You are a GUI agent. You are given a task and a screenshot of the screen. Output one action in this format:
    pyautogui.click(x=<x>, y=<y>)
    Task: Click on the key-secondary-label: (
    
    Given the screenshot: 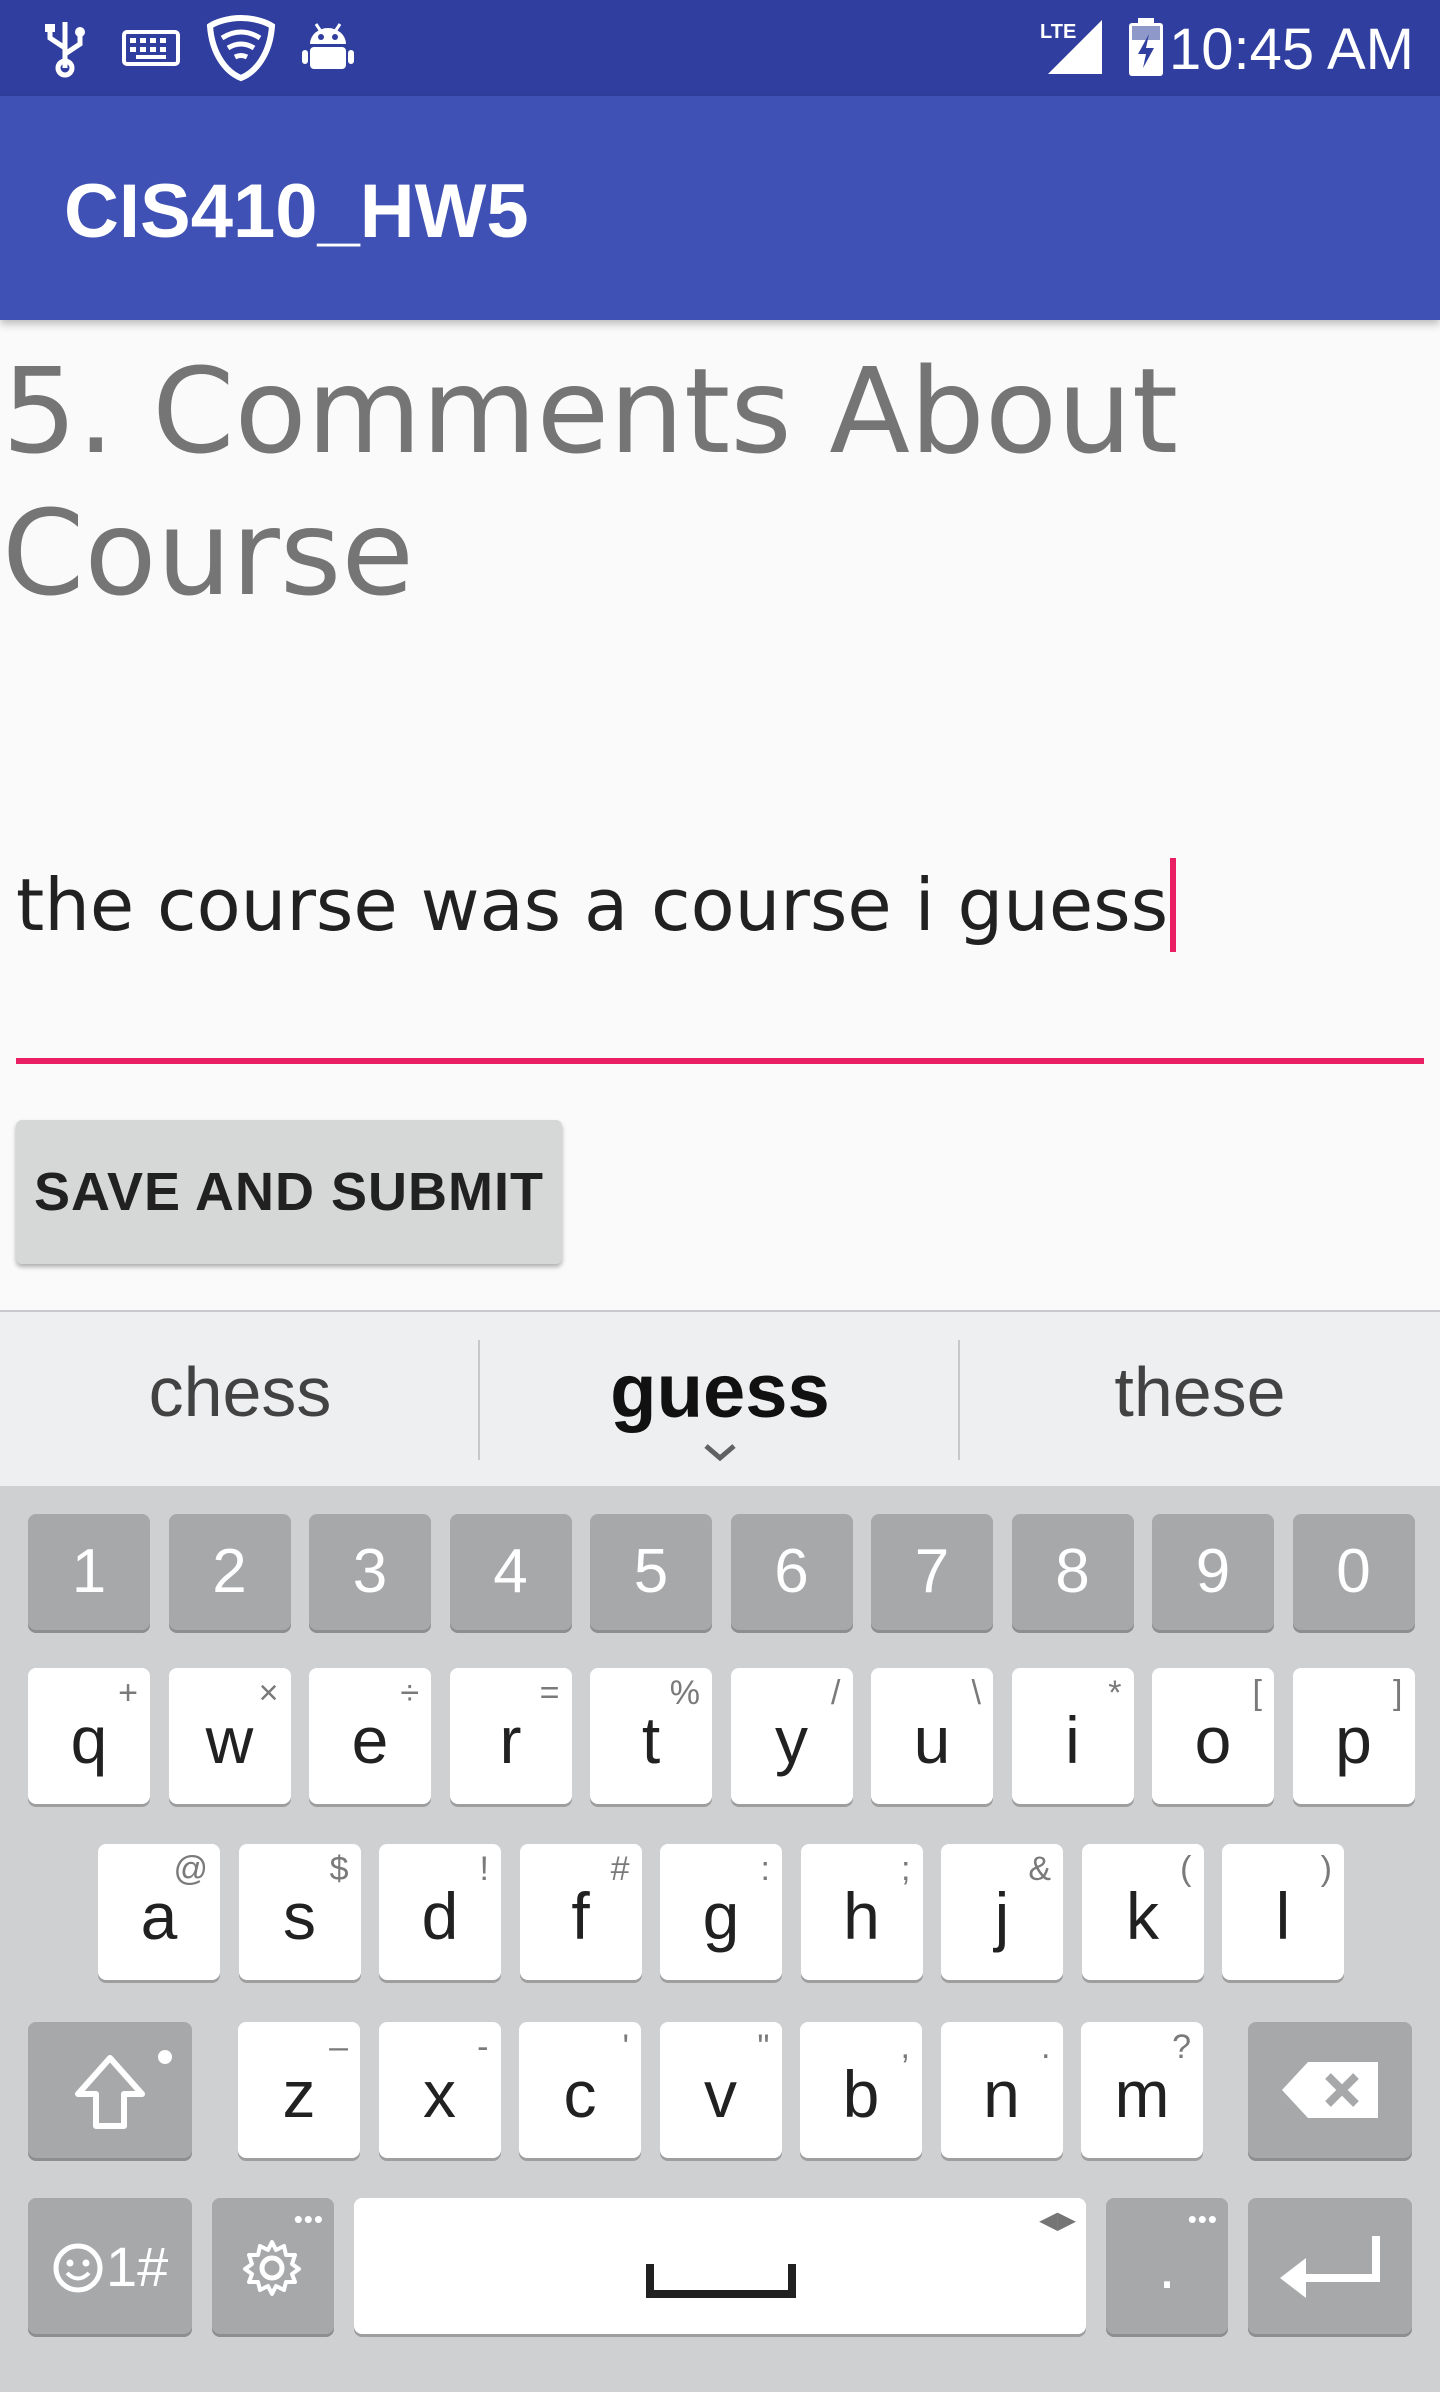 What is the action you would take?
    pyautogui.click(x=1186, y=1869)
    